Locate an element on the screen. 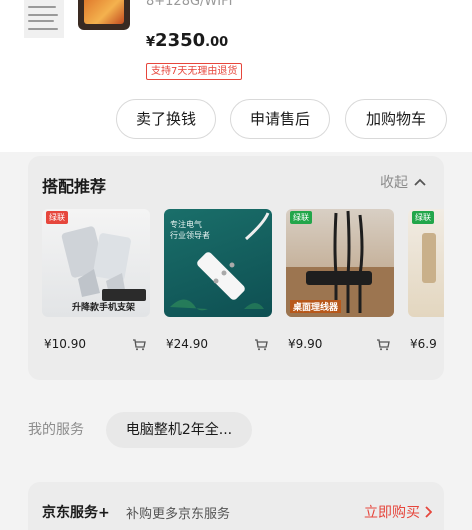 The height and width of the screenshot is (530, 472). recommend-item: 绿联 桌面理线器 ¥9.90 is located at coordinates (340, 280).